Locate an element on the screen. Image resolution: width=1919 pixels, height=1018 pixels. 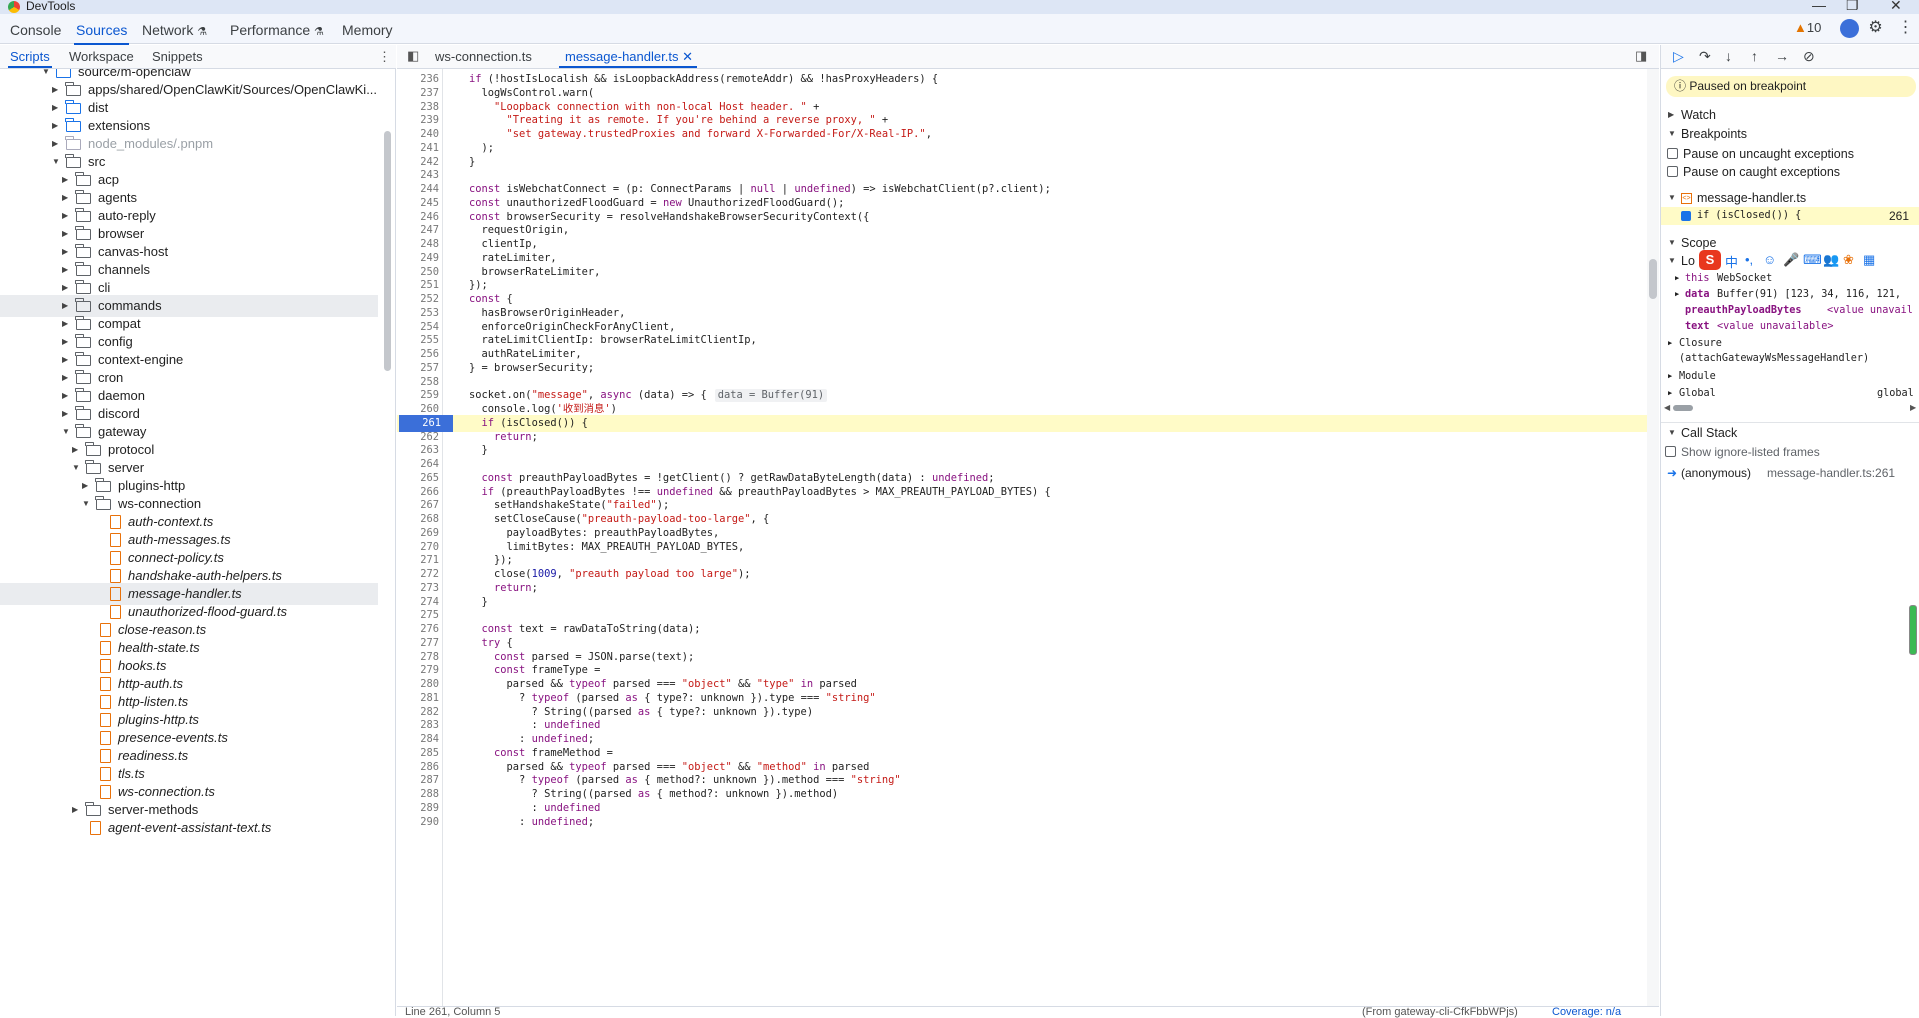
coverage-link: Coverage: n/a is located at coordinates (1586, 1012).